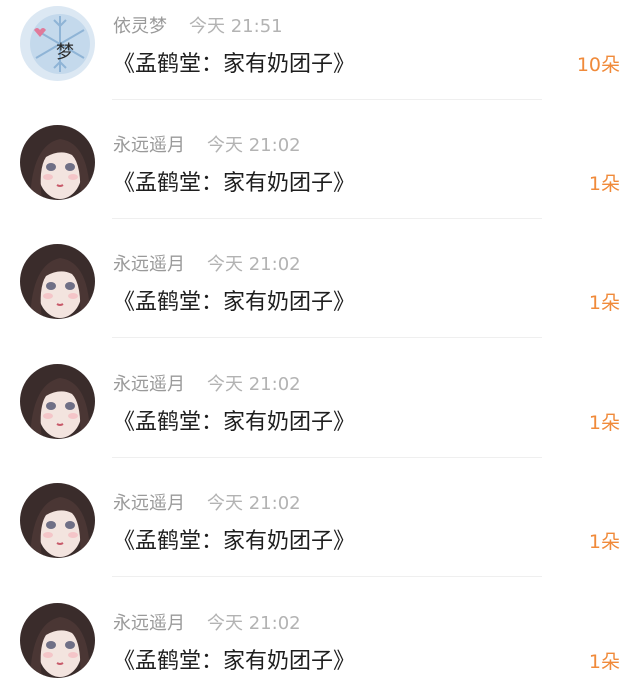  I want to click on avatar: 梦, so click(57, 43).